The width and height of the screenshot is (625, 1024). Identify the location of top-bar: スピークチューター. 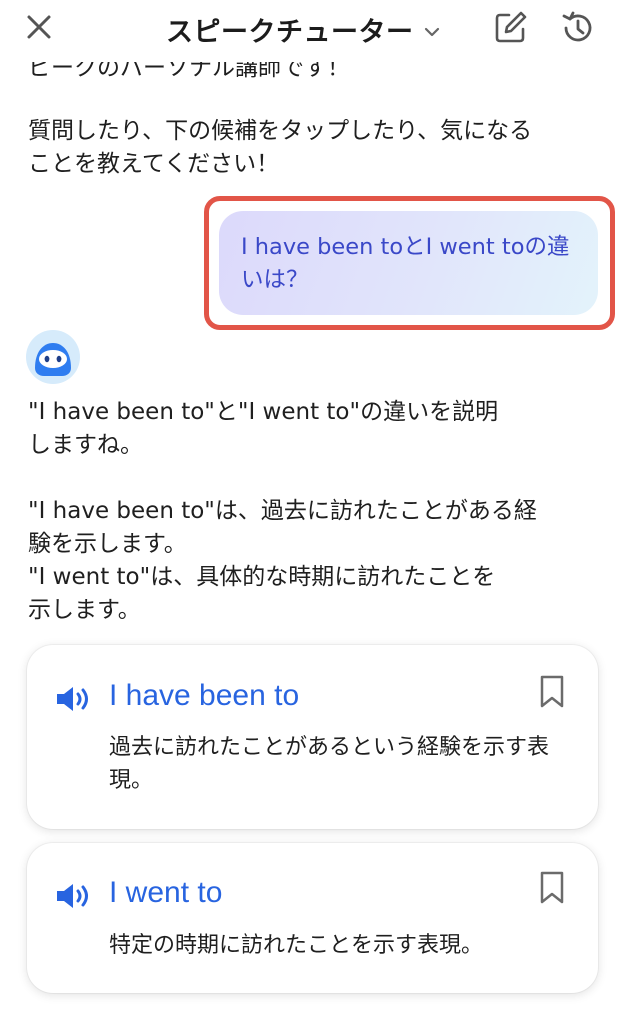
(312, 31).